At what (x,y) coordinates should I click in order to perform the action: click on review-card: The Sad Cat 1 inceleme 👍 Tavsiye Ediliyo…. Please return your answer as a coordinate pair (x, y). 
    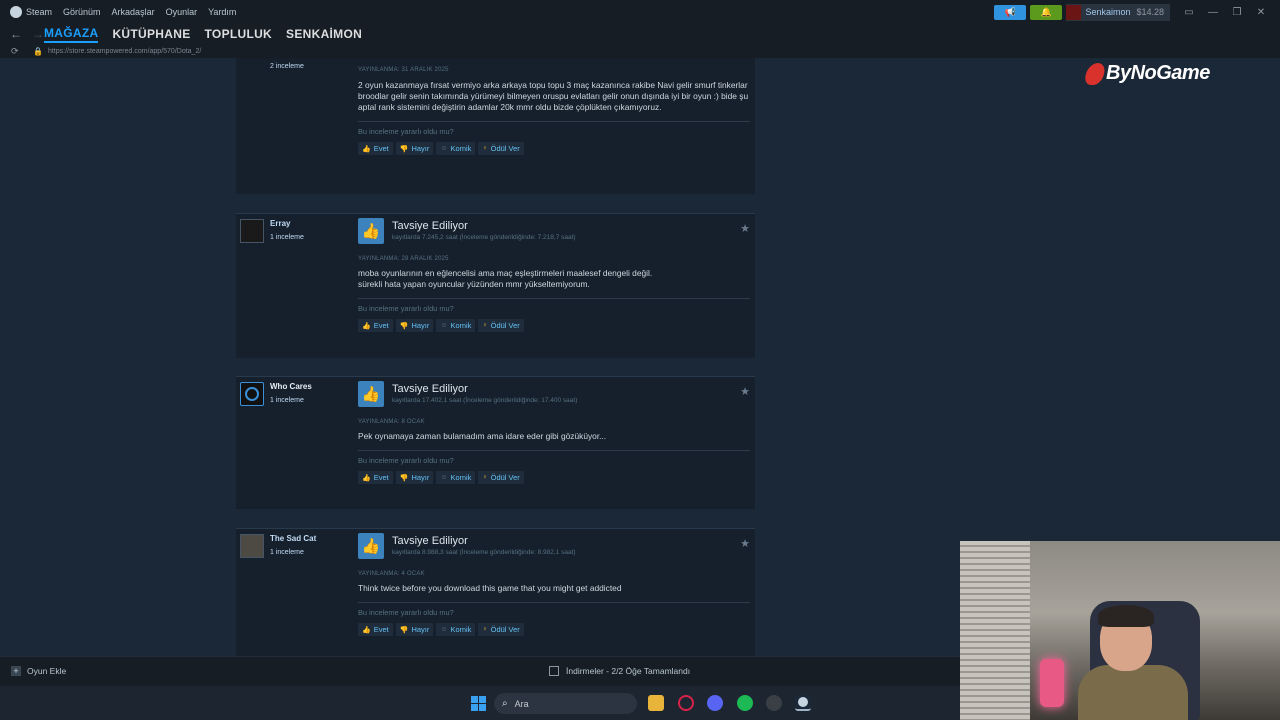
    Looking at the image, I should click on (495, 592).